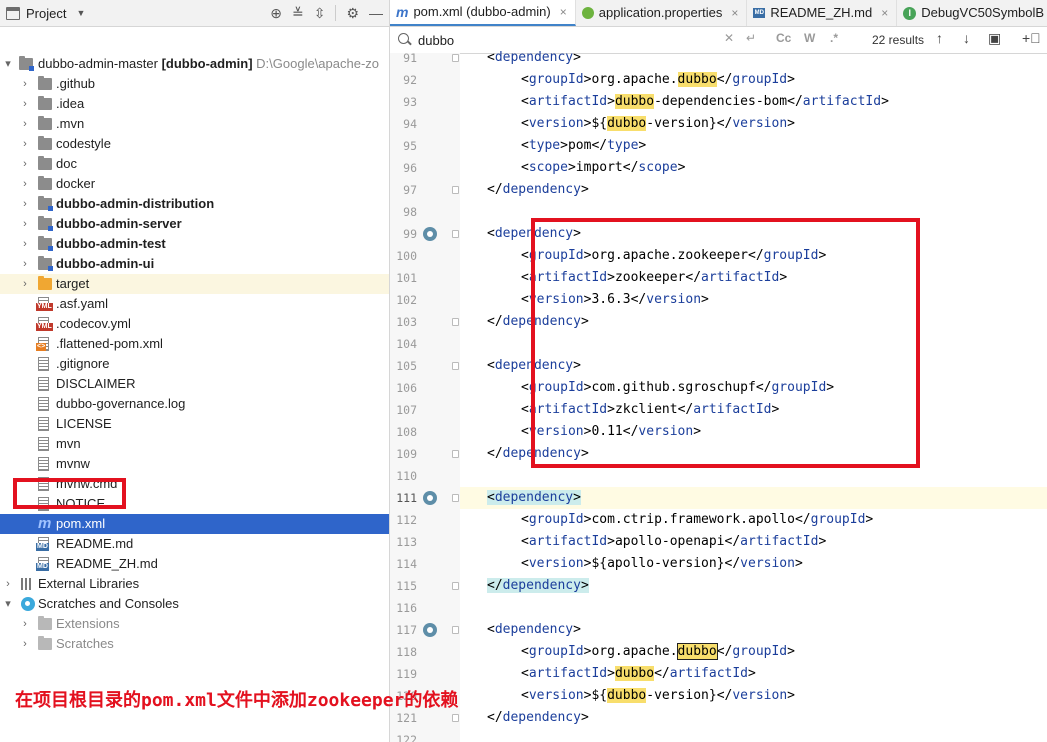 This screenshot has height=742, width=1047. What do you see at coordinates (809, 38) in the screenshot?
I see `whole-words-button: W` at bounding box center [809, 38].